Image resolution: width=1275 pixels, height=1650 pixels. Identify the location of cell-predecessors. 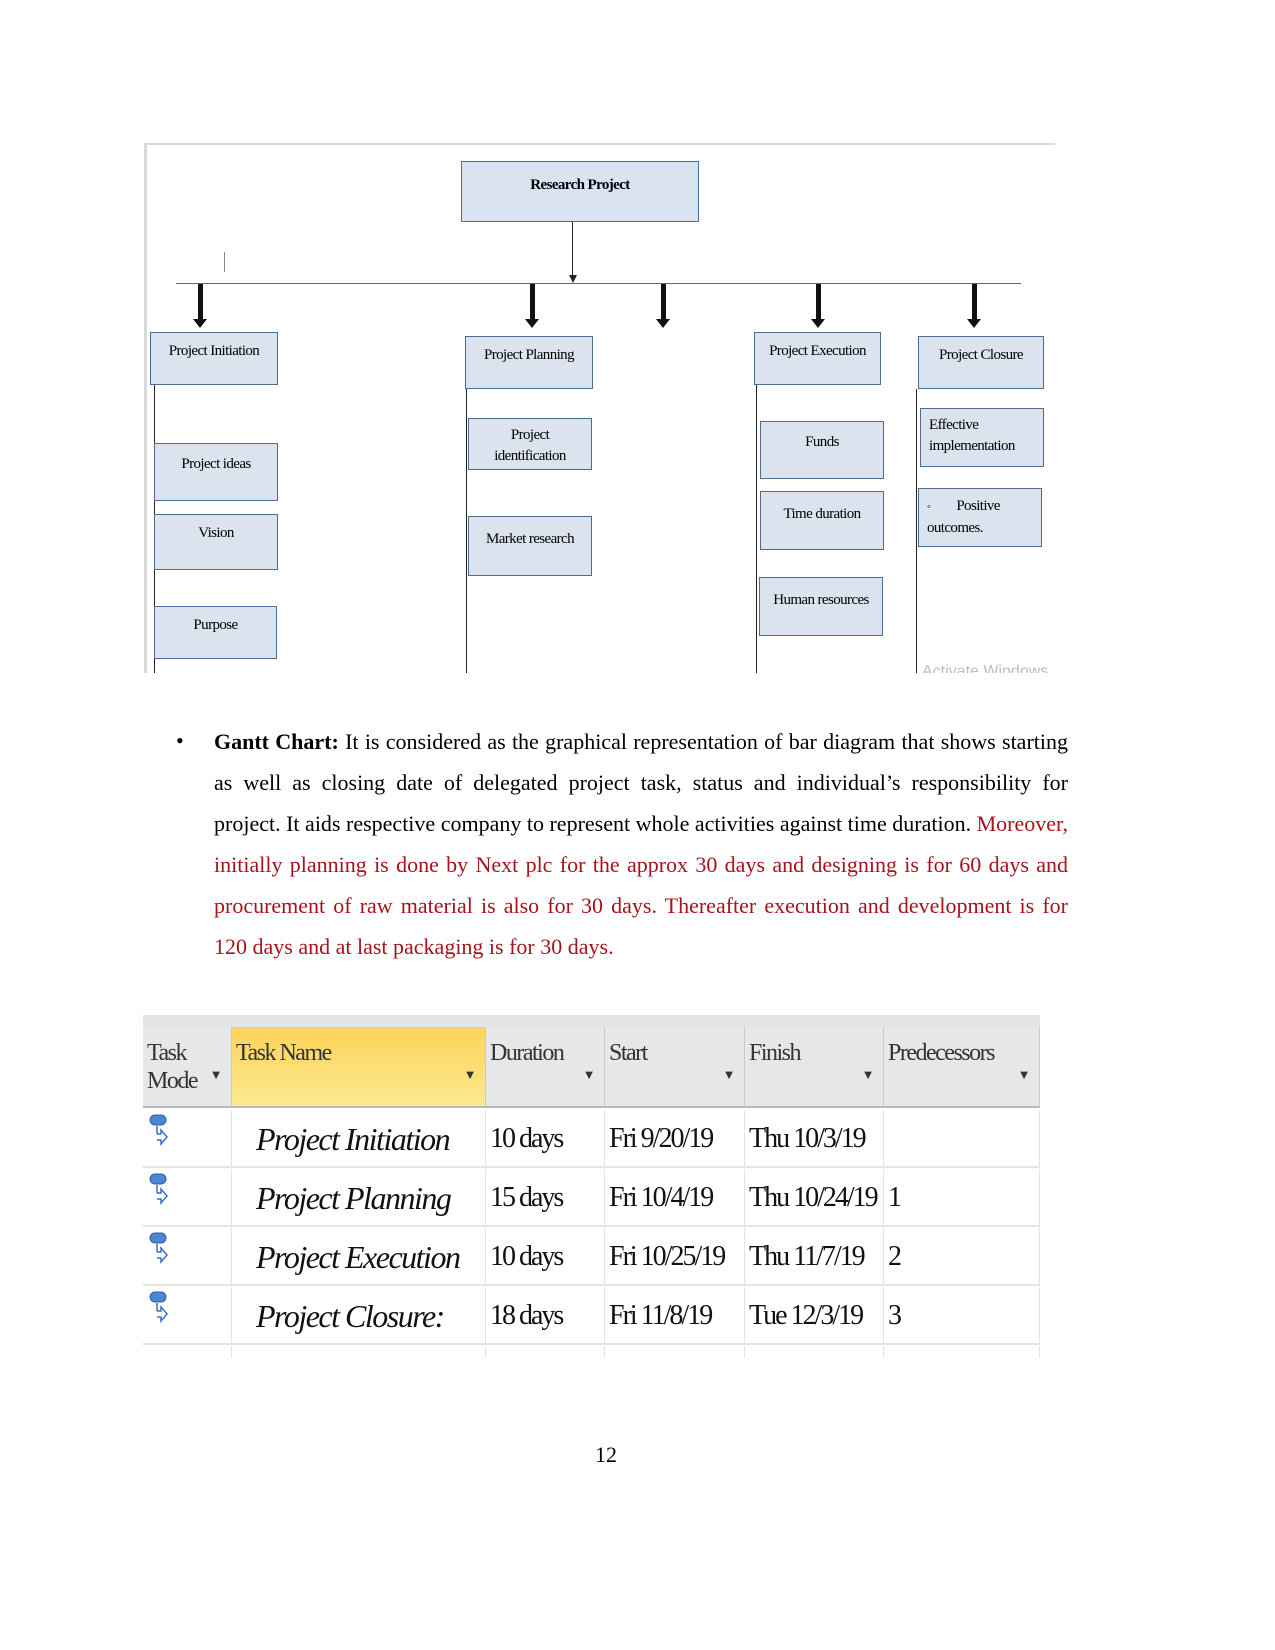
(962, 1139).